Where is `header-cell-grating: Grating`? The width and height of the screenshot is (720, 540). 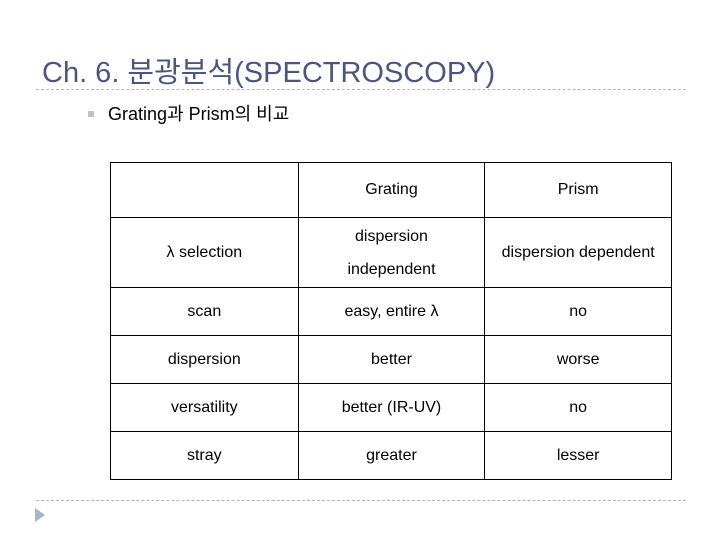 header-cell-grating: Grating is located at coordinates (391, 190).